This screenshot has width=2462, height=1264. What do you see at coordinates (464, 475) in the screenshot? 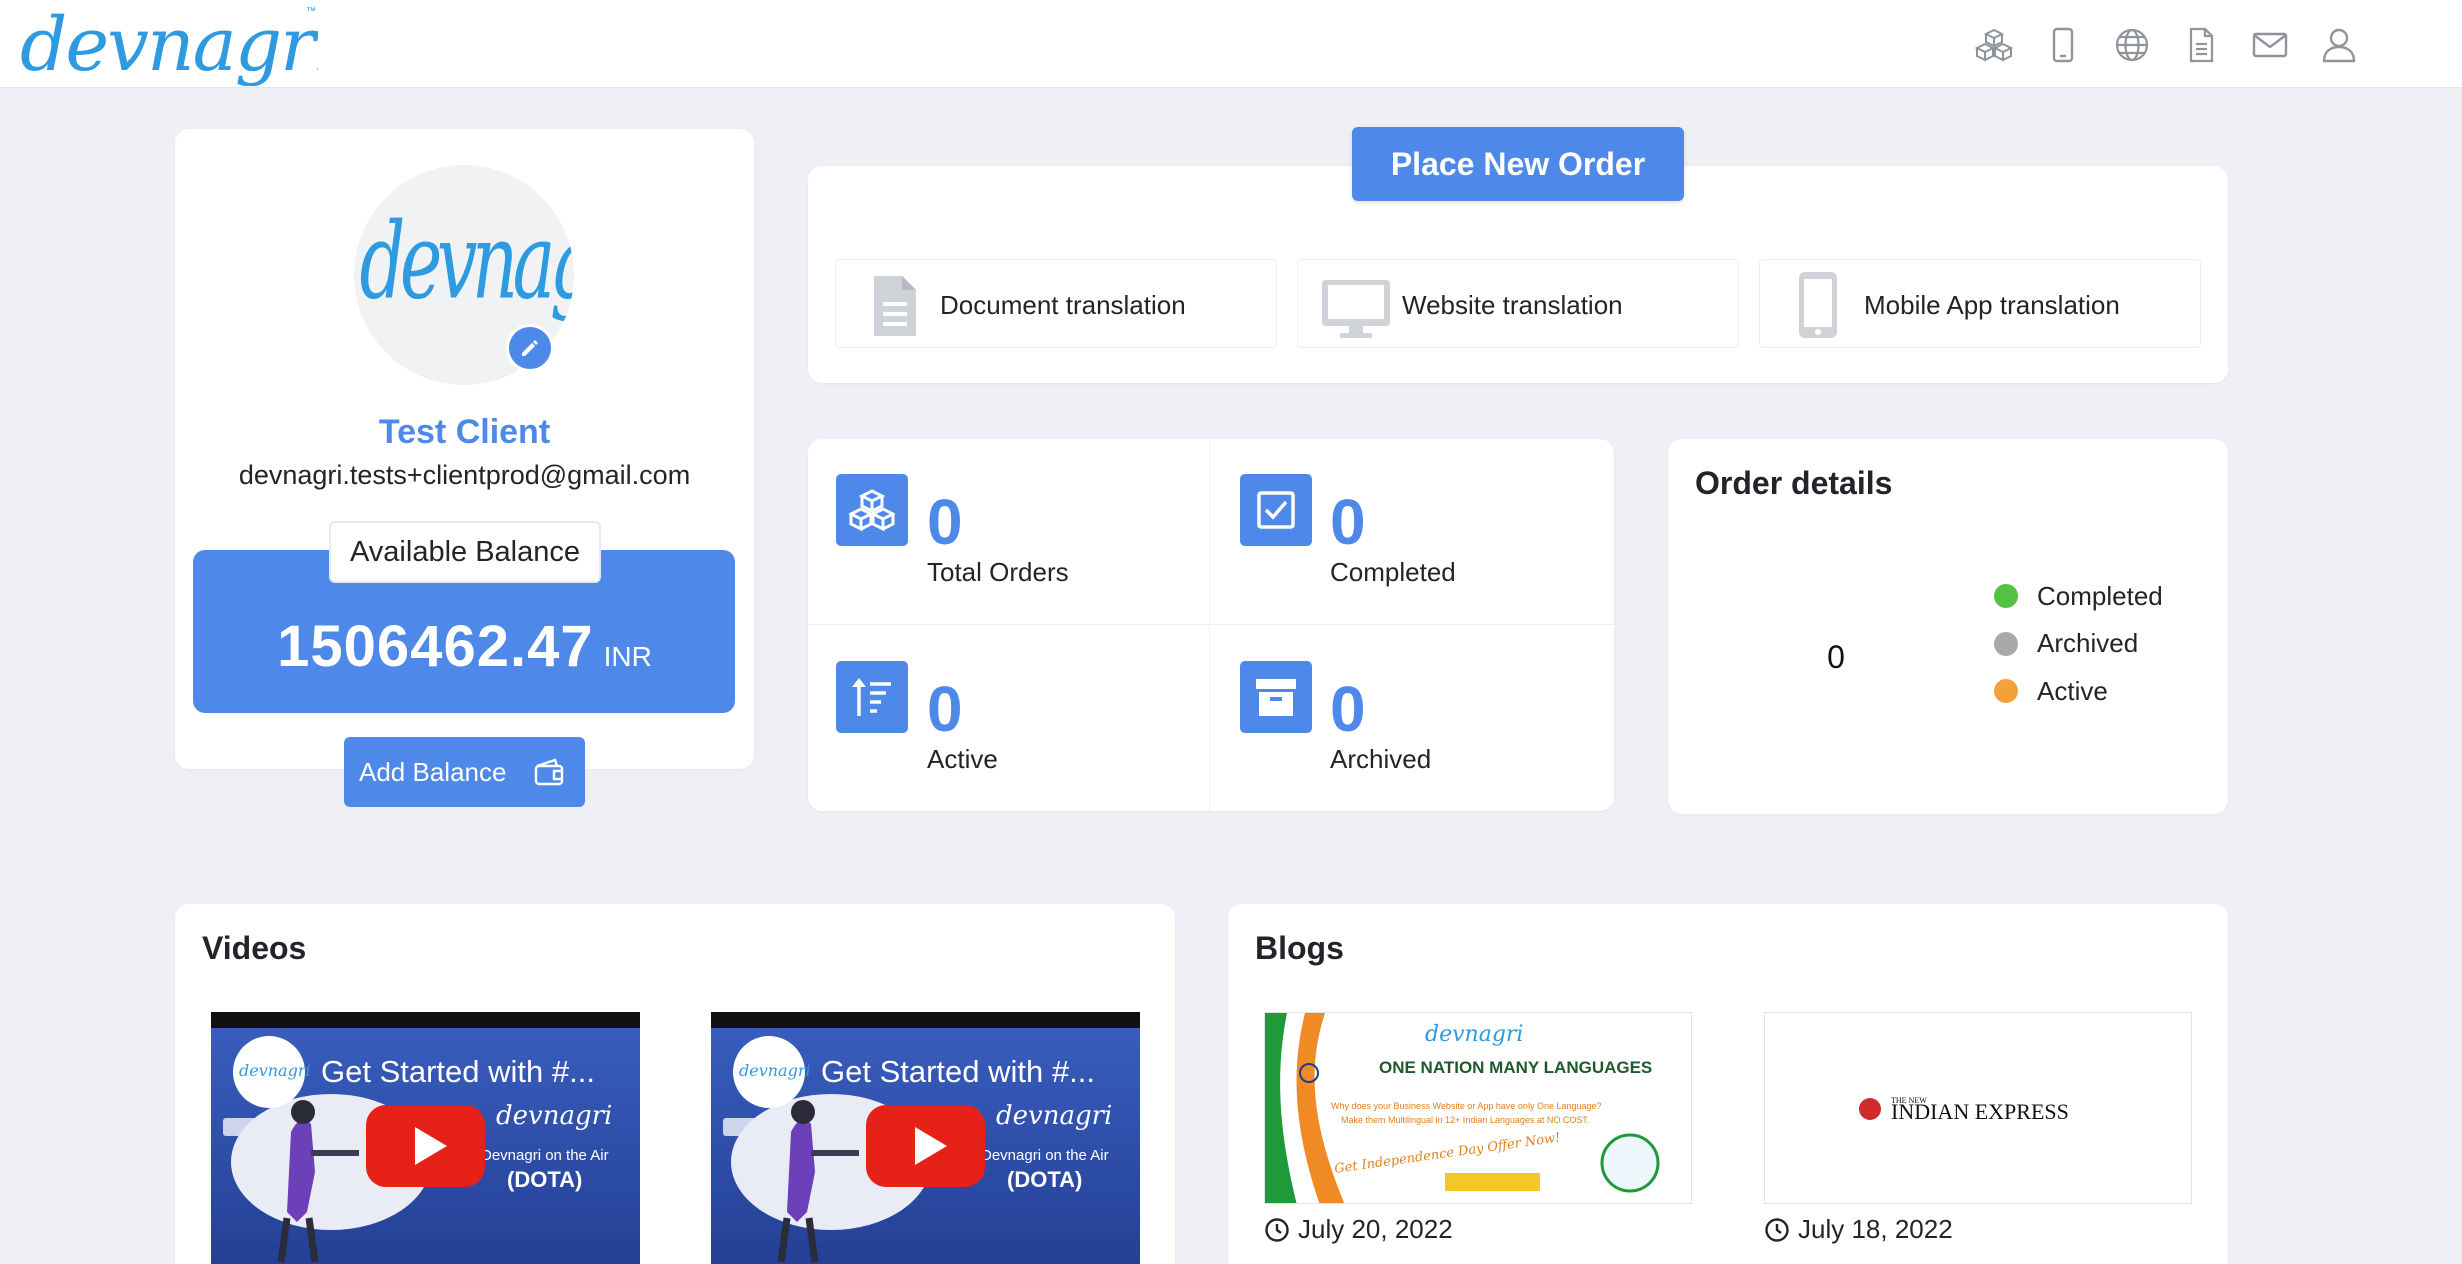
I see `client-email: devnagri.tests+clientprod@gmail.com` at bounding box center [464, 475].